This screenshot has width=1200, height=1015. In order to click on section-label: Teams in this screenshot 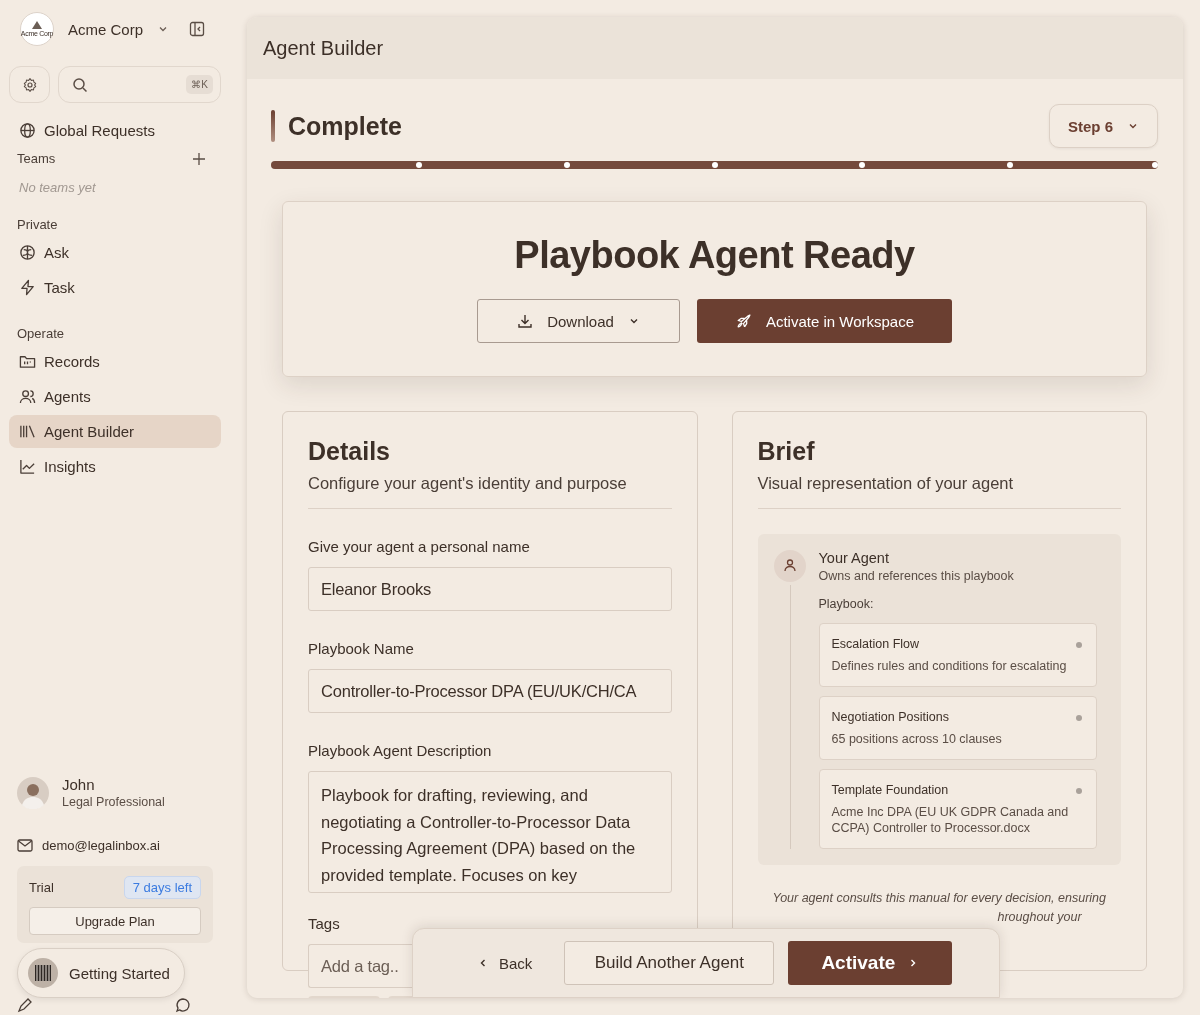, I will do `click(36, 158)`.